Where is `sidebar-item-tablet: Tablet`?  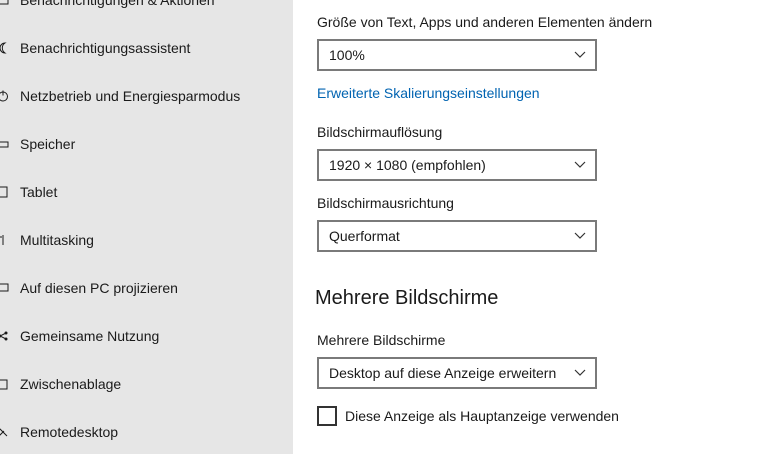 sidebar-item-tablet: Tablet is located at coordinates (146, 192).